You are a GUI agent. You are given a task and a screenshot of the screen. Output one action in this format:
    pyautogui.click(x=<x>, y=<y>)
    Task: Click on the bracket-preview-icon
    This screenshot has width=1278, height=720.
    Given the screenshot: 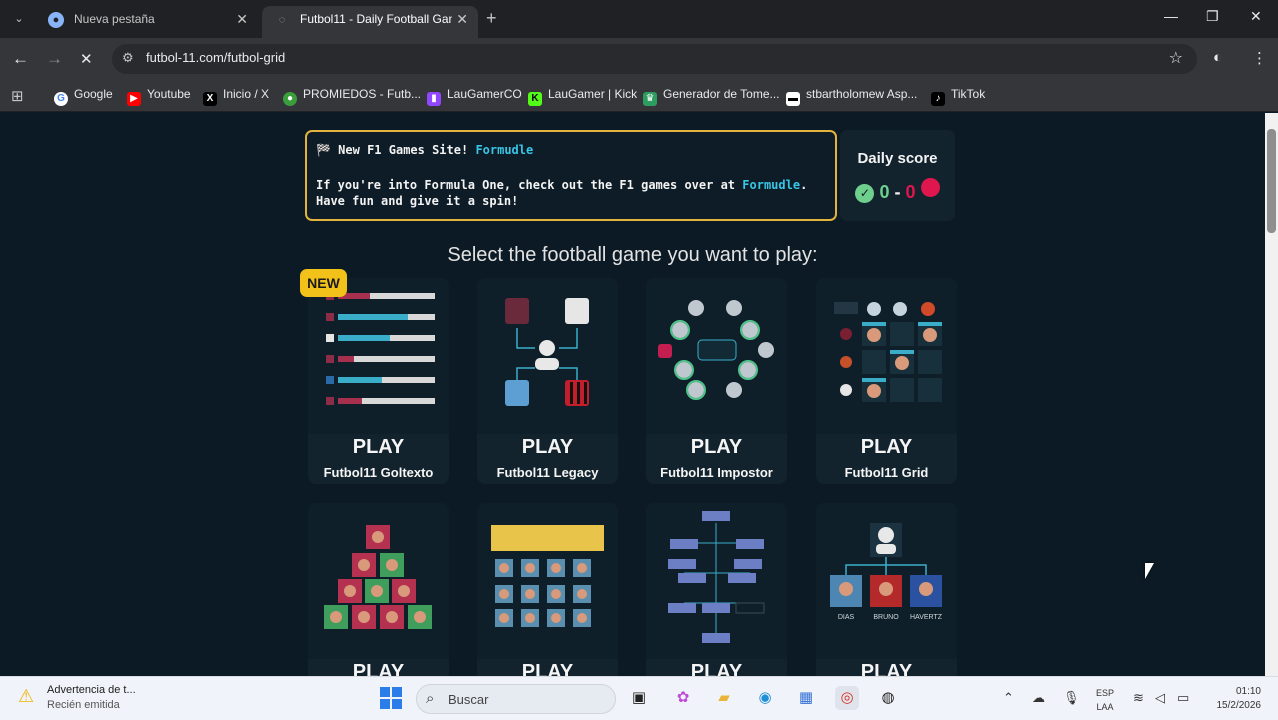 What is the action you would take?
    pyautogui.click(x=716, y=577)
    